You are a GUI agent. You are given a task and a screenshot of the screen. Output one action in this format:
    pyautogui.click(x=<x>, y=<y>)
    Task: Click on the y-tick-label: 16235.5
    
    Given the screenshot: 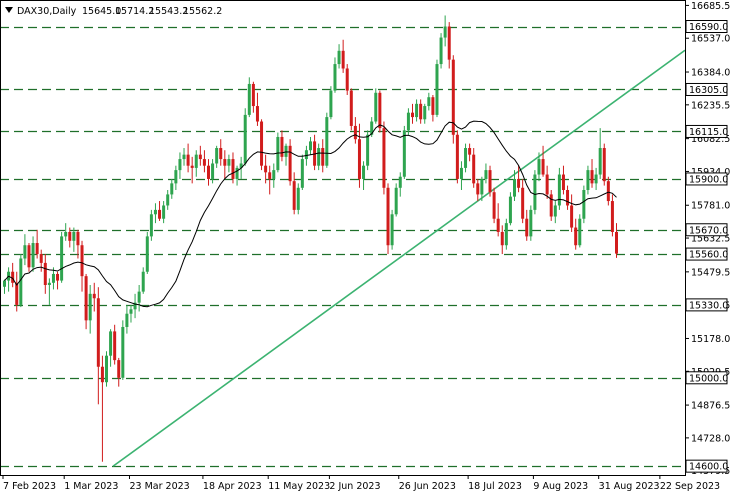 What is the action you would take?
    pyautogui.click(x=710, y=105)
    